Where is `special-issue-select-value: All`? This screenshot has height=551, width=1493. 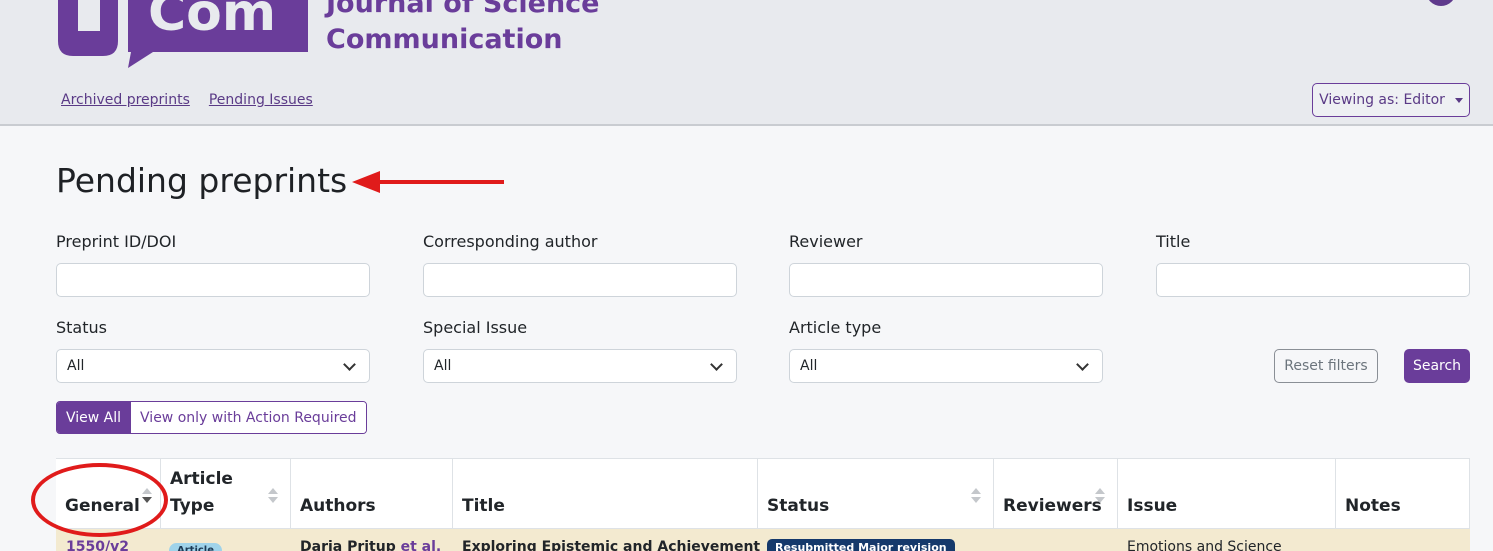
special-issue-select-value: All is located at coordinates (443, 366).